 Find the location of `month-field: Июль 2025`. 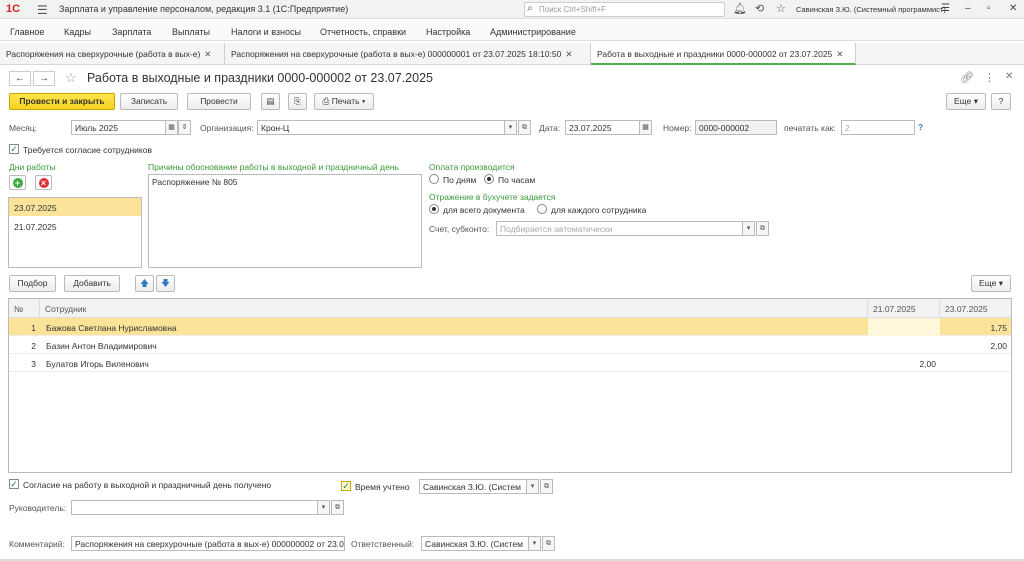

month-field: Июль 2025 is located at coordinates (118, 127).